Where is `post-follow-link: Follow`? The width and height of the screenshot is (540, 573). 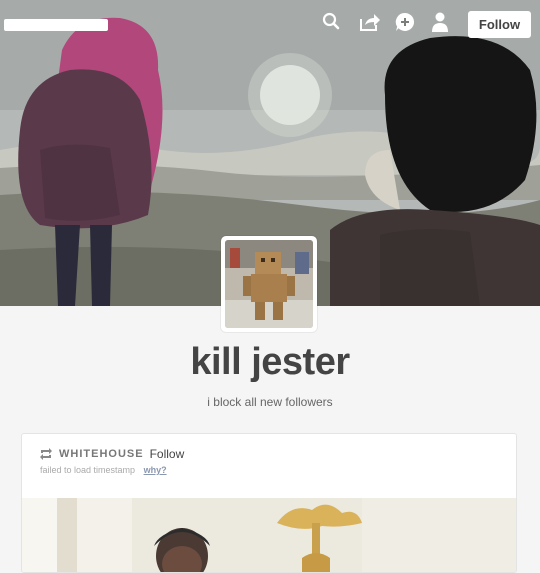 post-follow-link: Follow is located at coordinates (167, 454).